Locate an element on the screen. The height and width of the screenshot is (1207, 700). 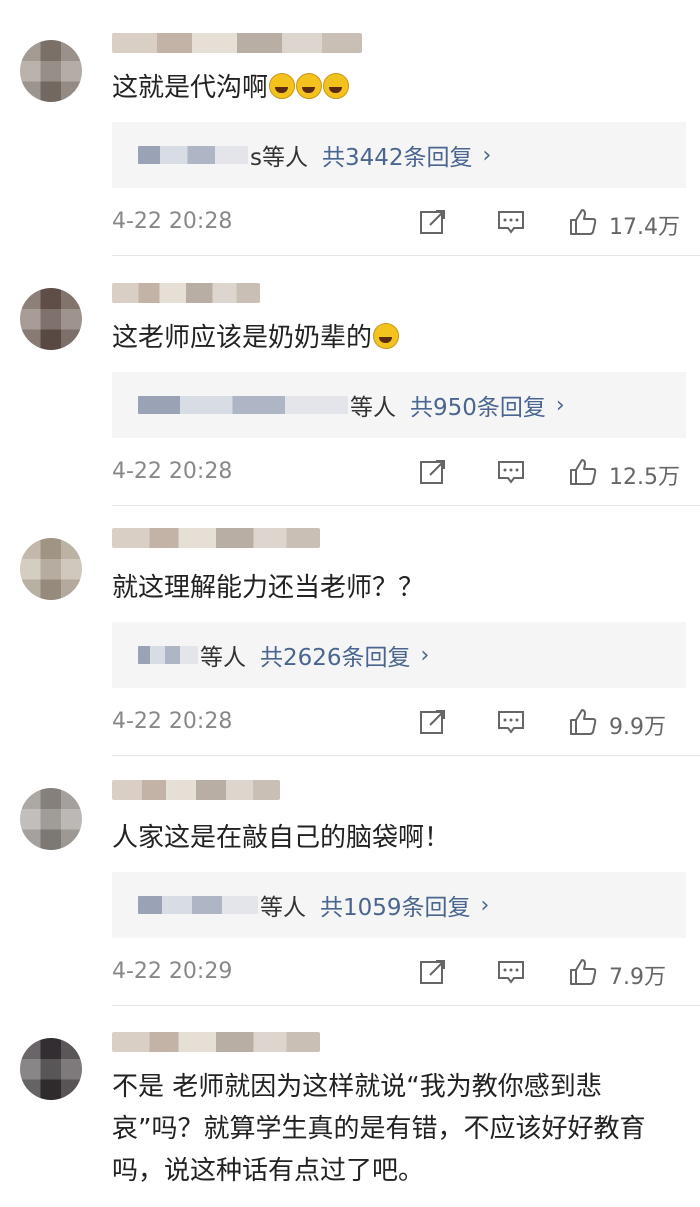
reply-count-link: 共2626条回复 is located at coordinates (335, 655).